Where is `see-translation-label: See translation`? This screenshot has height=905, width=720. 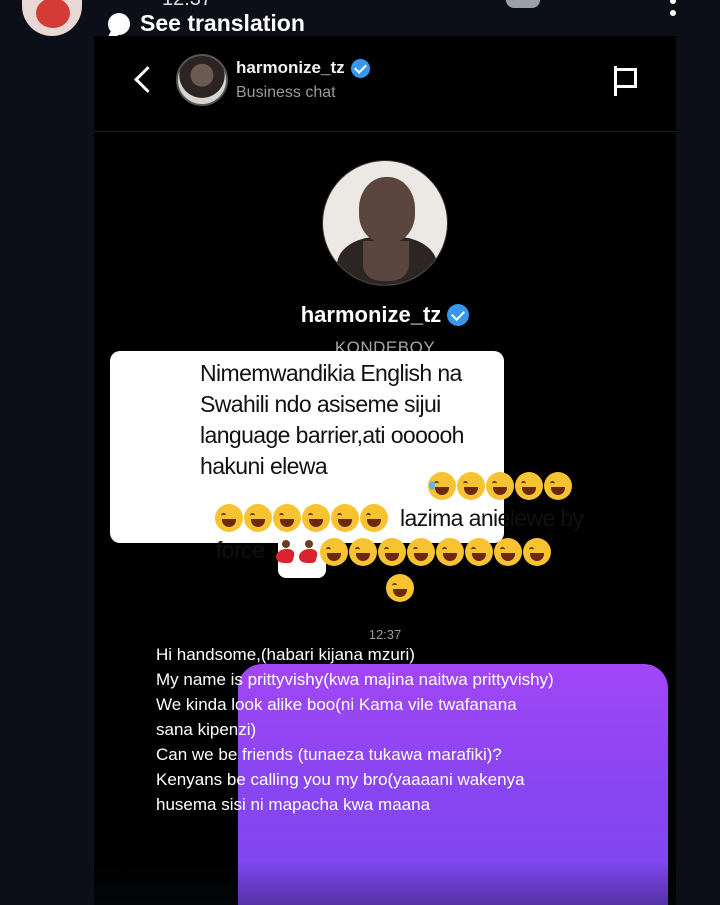 see-translation-label: See translation is located at coordinates (222, 23).